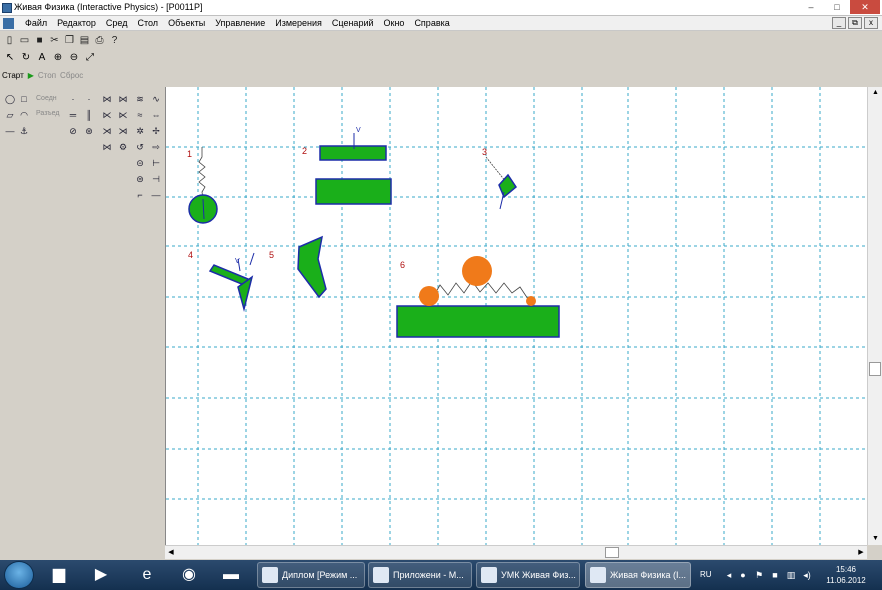  Describe the element at coordinates (147, 23) in the screenshot. I see `menu-table: Стол` at that location.